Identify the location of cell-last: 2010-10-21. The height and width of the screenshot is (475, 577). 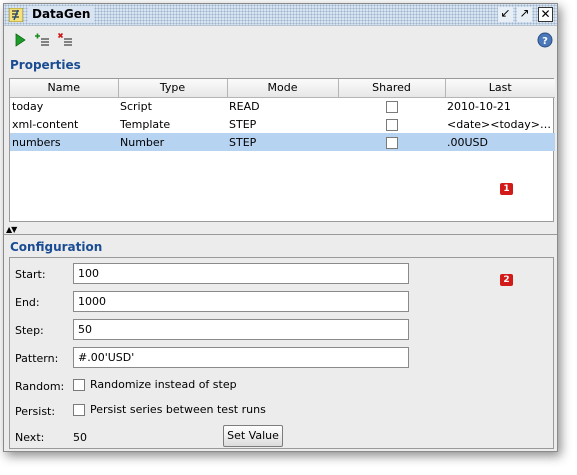
(479, 106).